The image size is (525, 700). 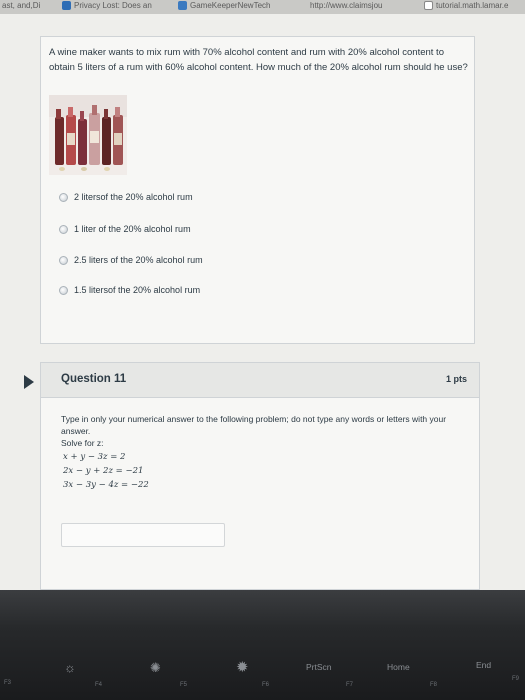 What do you see at coordinates (106, 485) in the screenshot?
I see `equation-line: 3x − 3y − 4z = −22` at bounding box center [106, 485].